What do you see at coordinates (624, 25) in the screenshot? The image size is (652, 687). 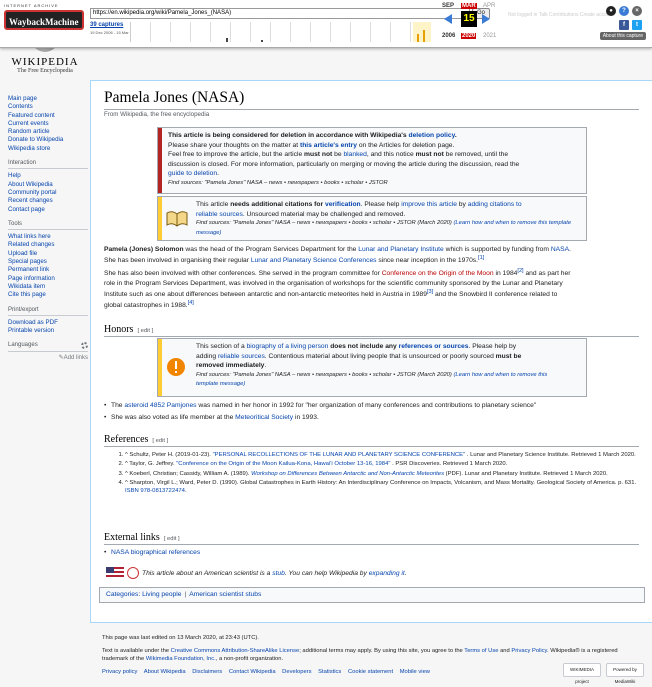 I see `facebook-icon: f` at bounding box center [624, 25].